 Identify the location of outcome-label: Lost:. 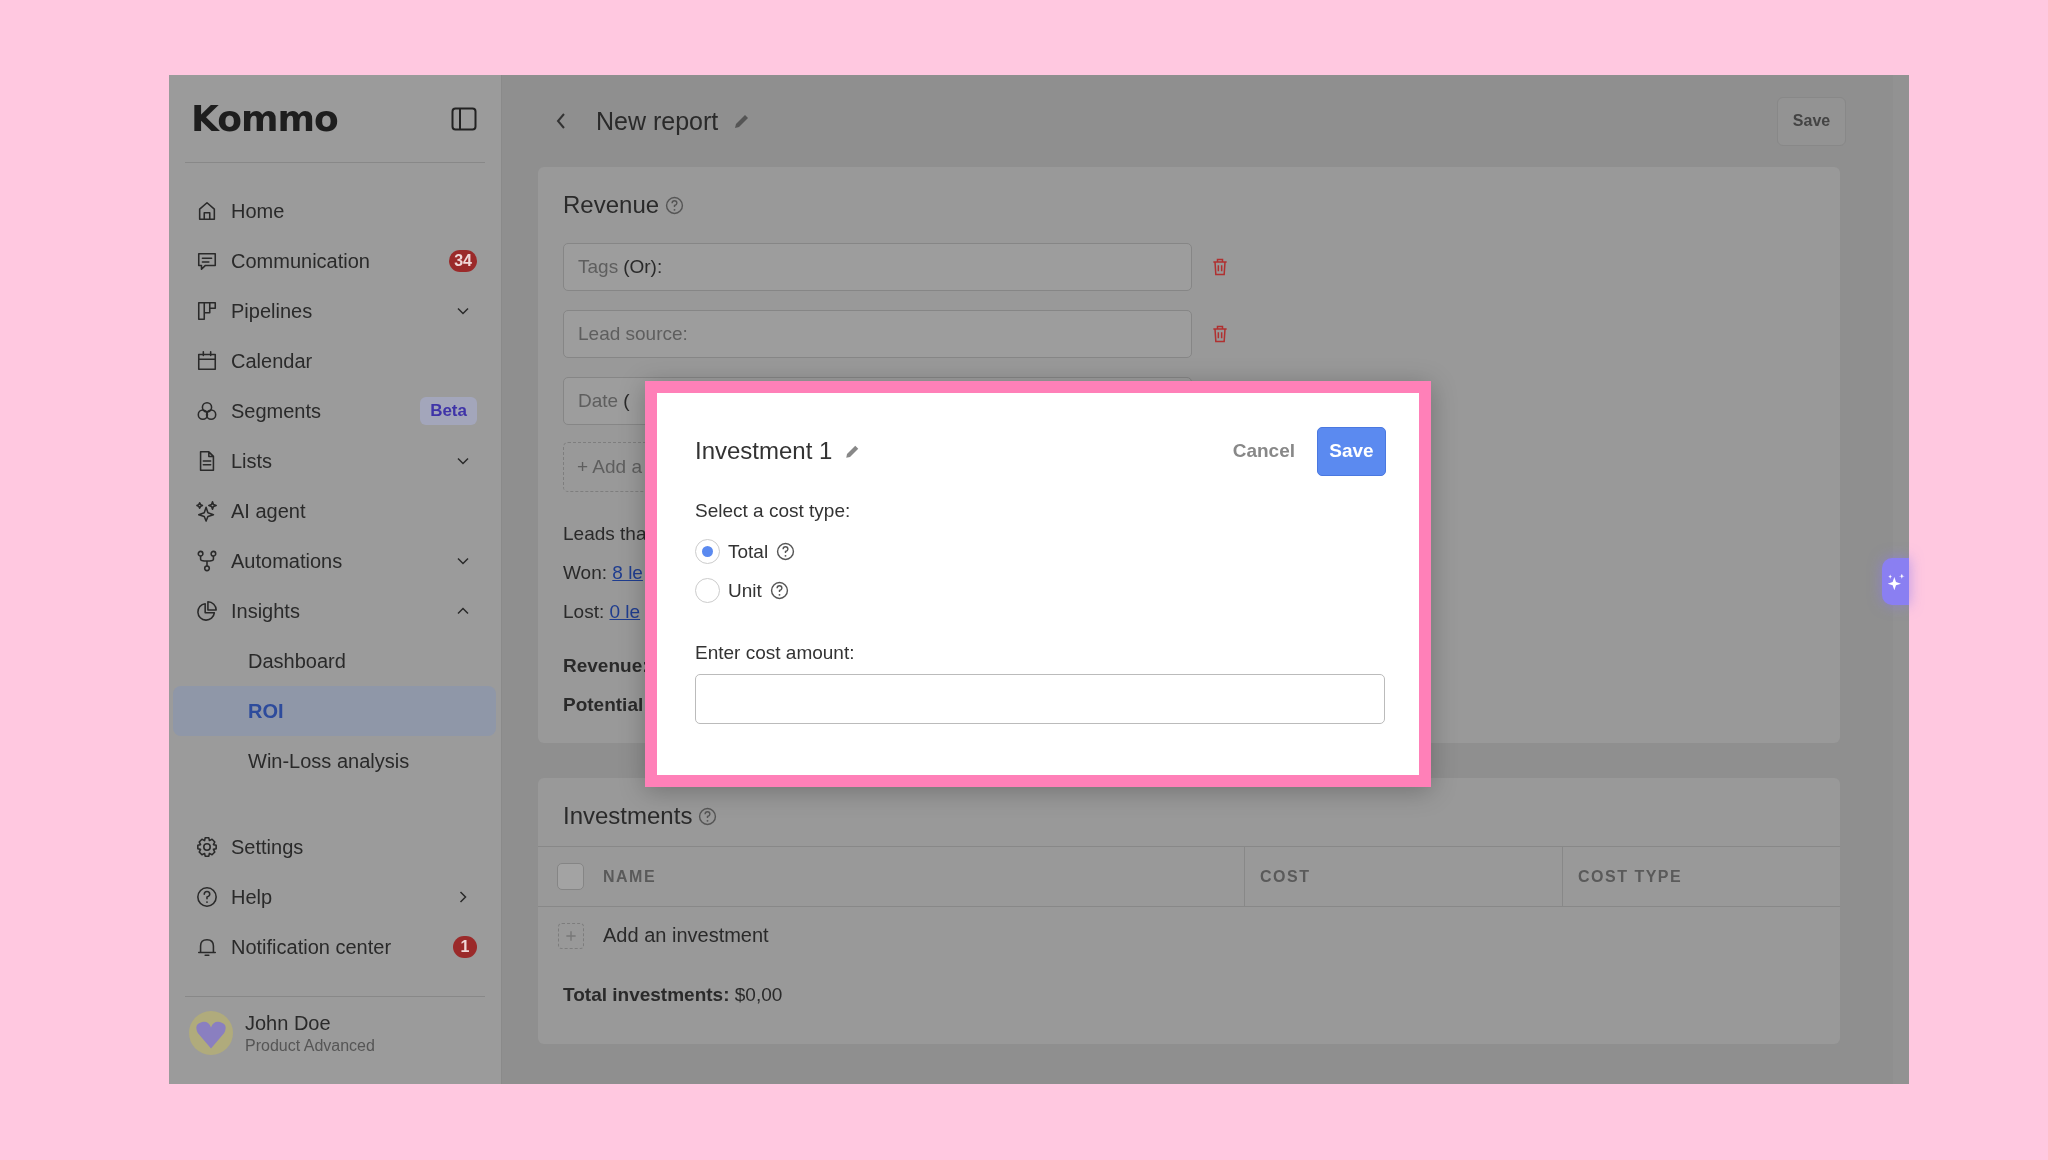
(584, 611).